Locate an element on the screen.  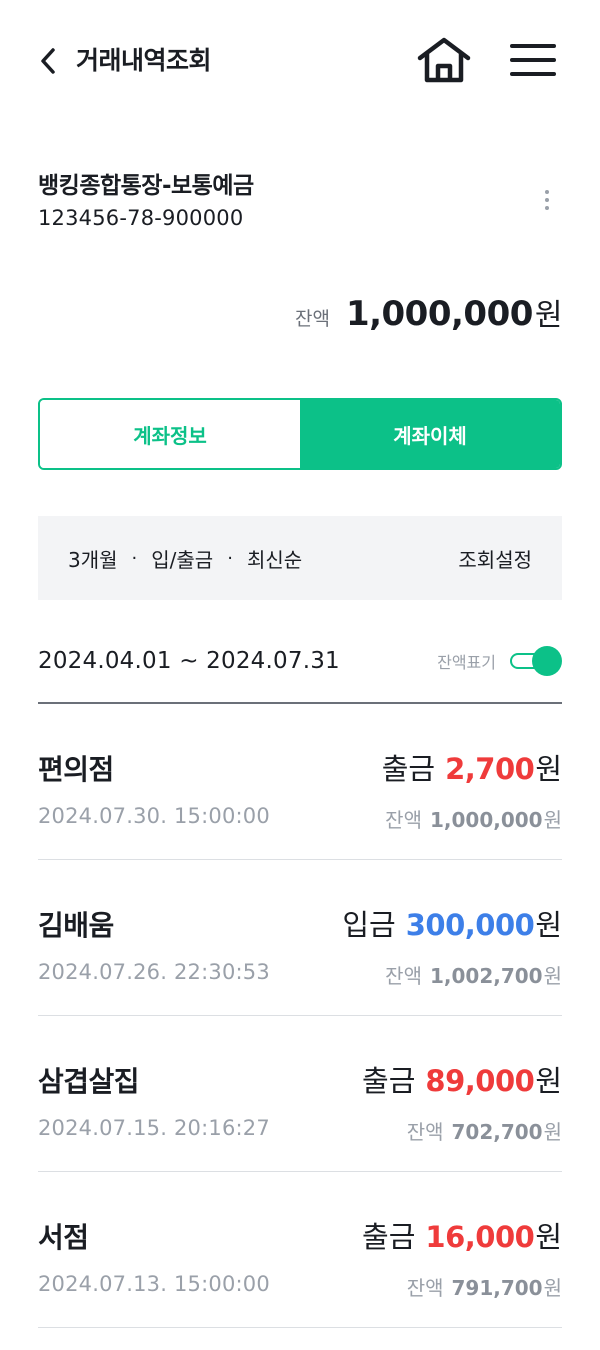
home-icon is located at coordinates (444, 60).